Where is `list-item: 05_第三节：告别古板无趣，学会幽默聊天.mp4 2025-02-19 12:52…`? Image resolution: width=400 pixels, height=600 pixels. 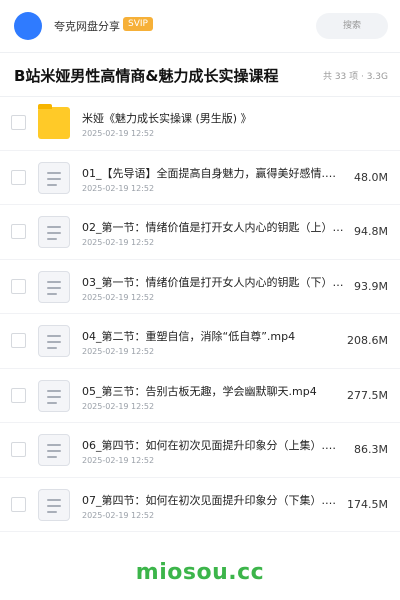
list-item: 05_第三节：告别古板无趣，学会幽默聊天.mp4 2025-02-19 12:52… is located at coordinates (200, 396).